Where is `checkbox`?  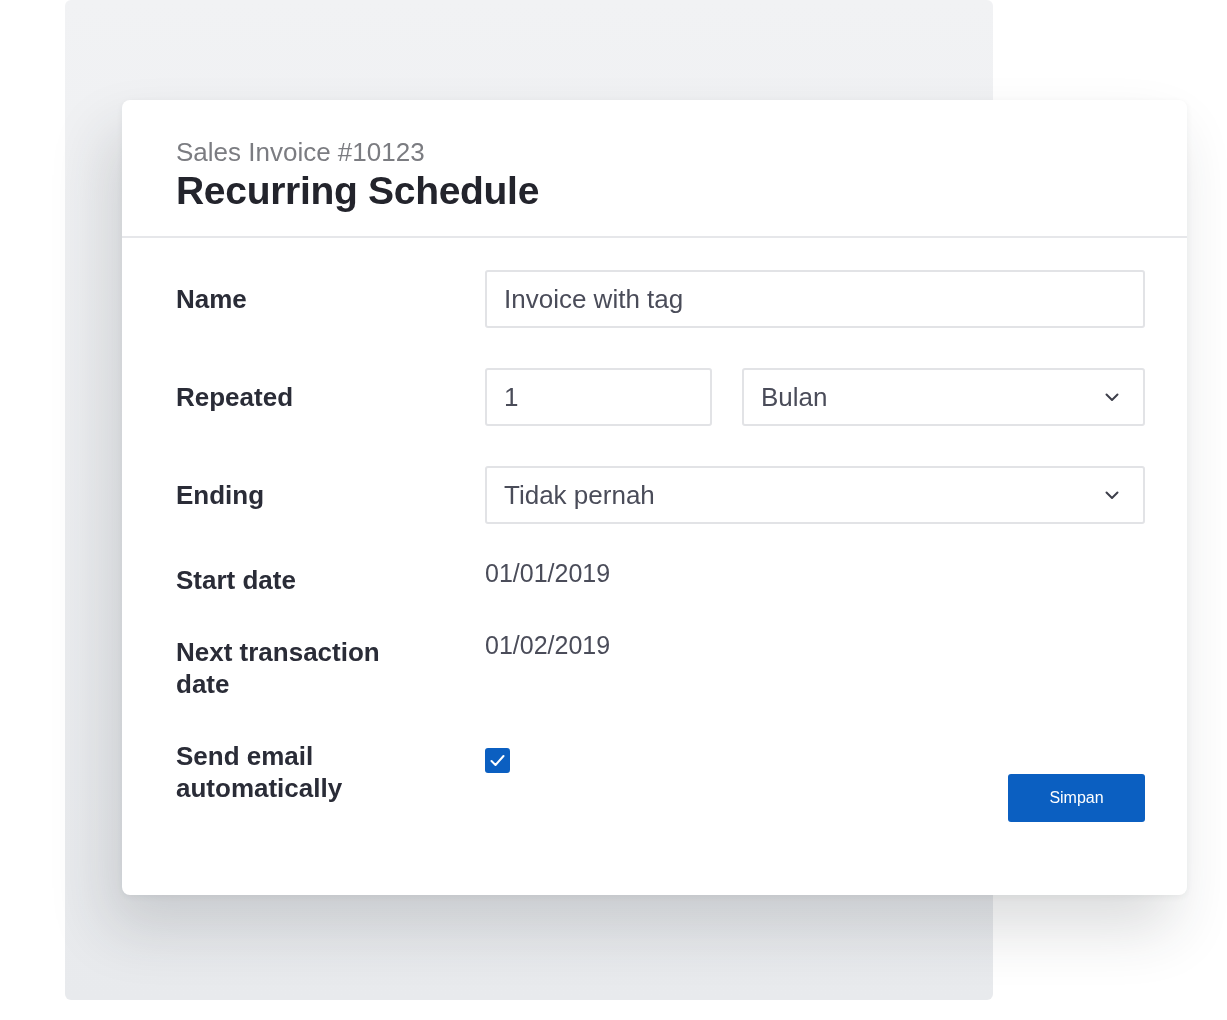 checkbox is located at coordinates (497, 760).